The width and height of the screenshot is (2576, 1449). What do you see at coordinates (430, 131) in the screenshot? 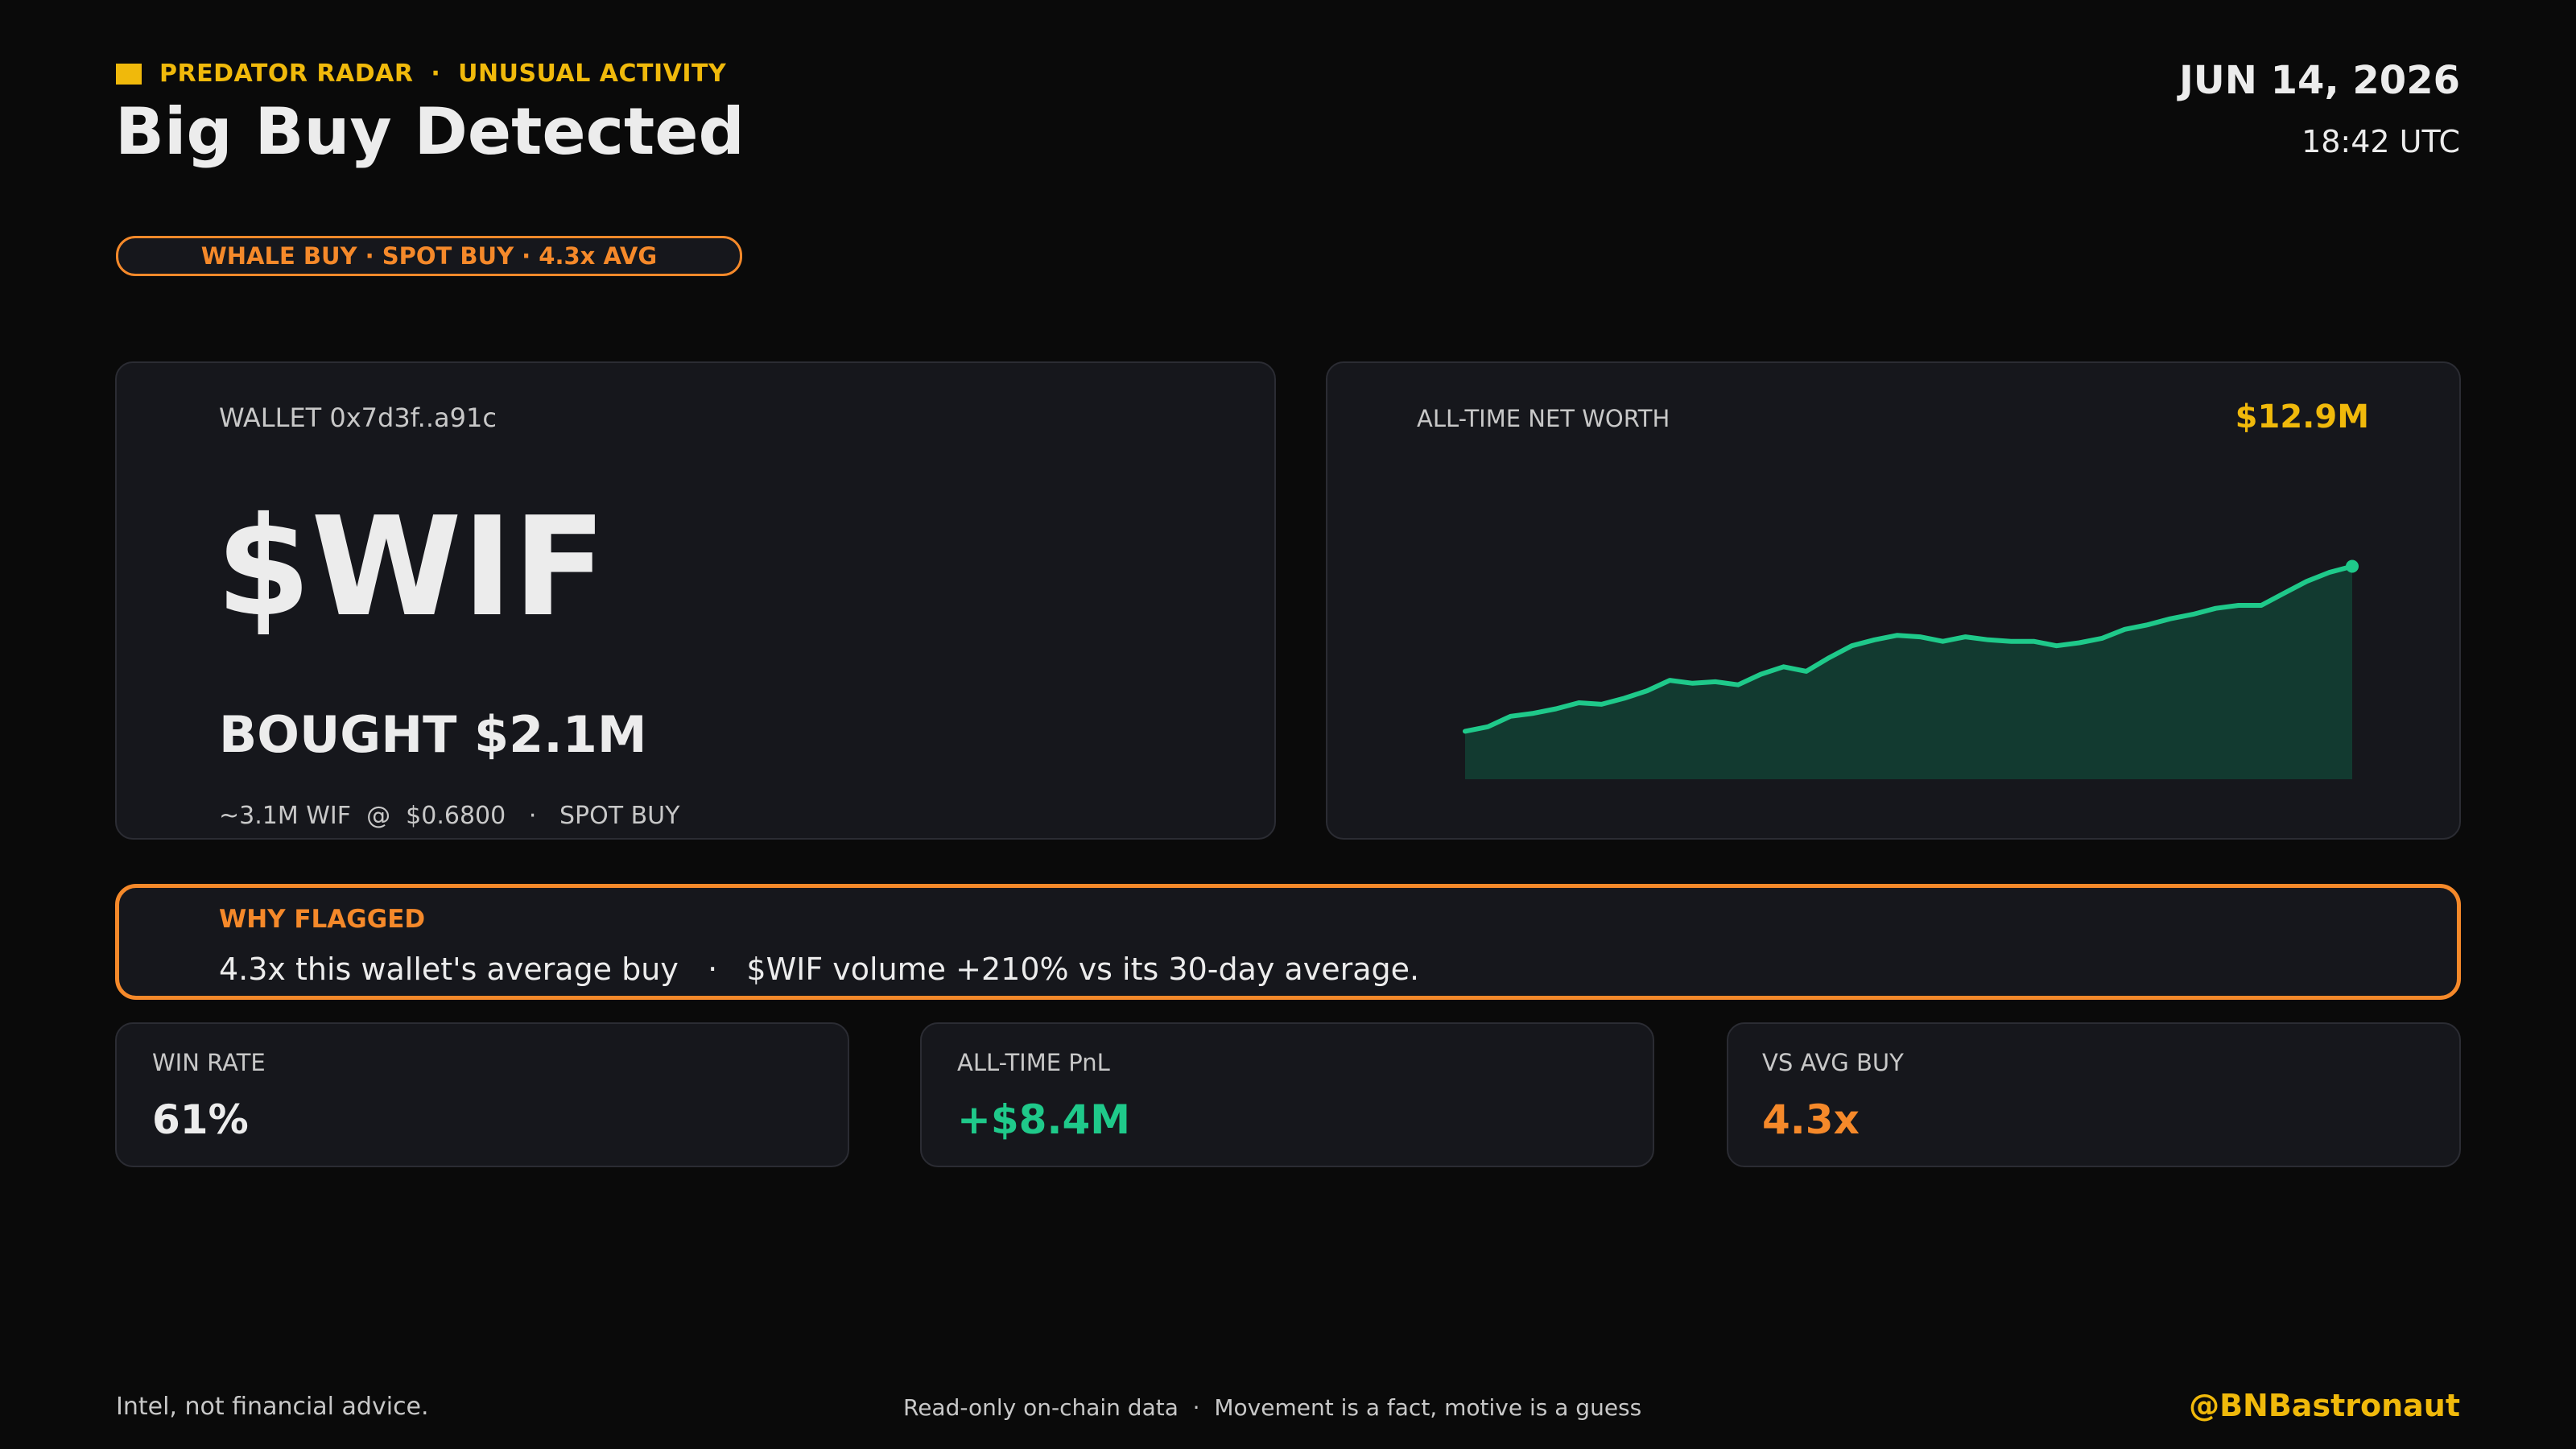
I see `page-title: Big Buy Detected` at bounding box center [430, 131].